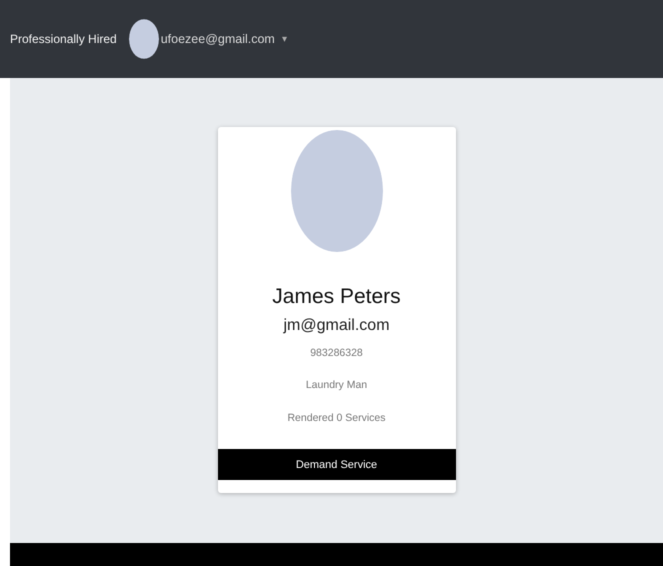 This screenshot has height=566, width=663. I want to click on avatar-icon, so click(143, 39).